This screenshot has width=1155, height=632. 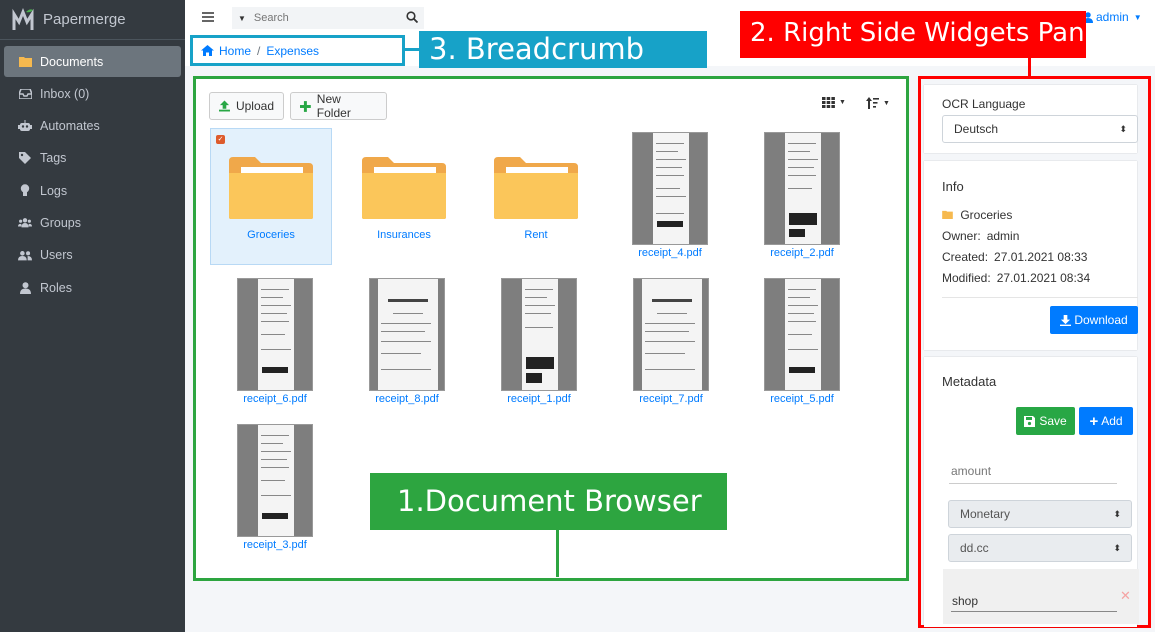 I want to click on sidebar-item-label: Documents, so click(x=72, y=61).